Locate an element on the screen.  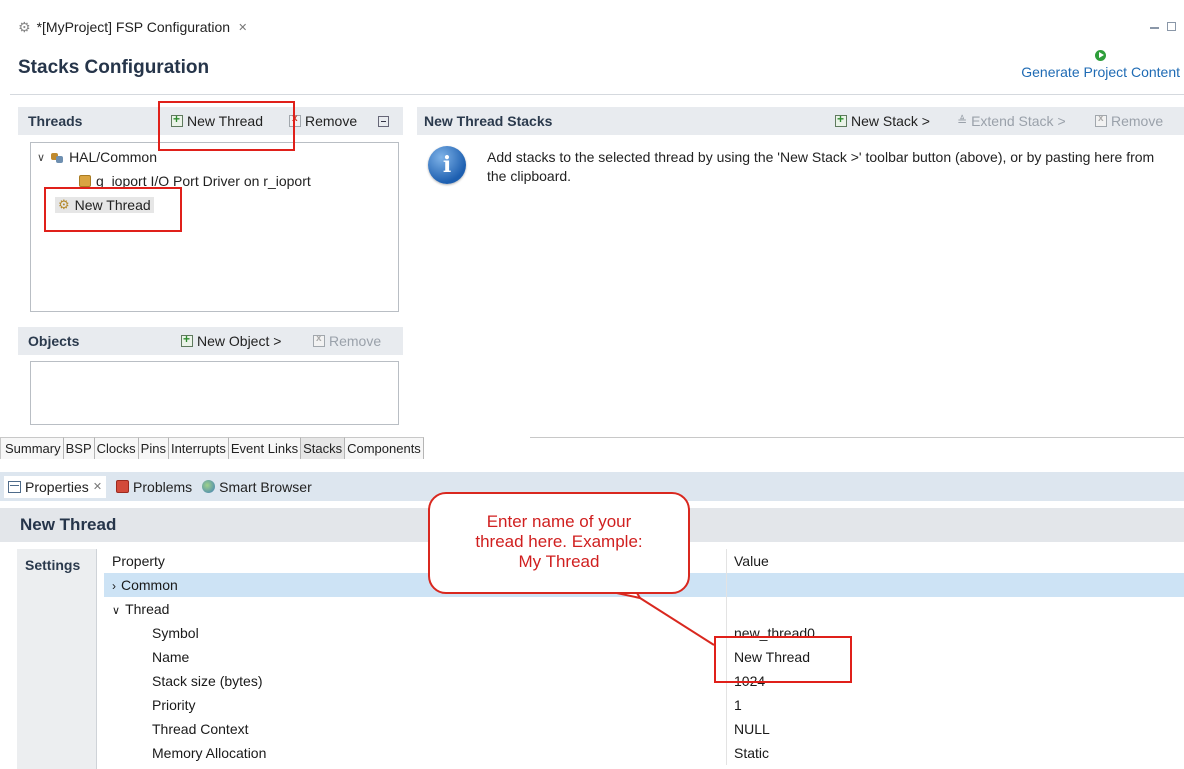
hal-icon is located at coordinates (57, 157).